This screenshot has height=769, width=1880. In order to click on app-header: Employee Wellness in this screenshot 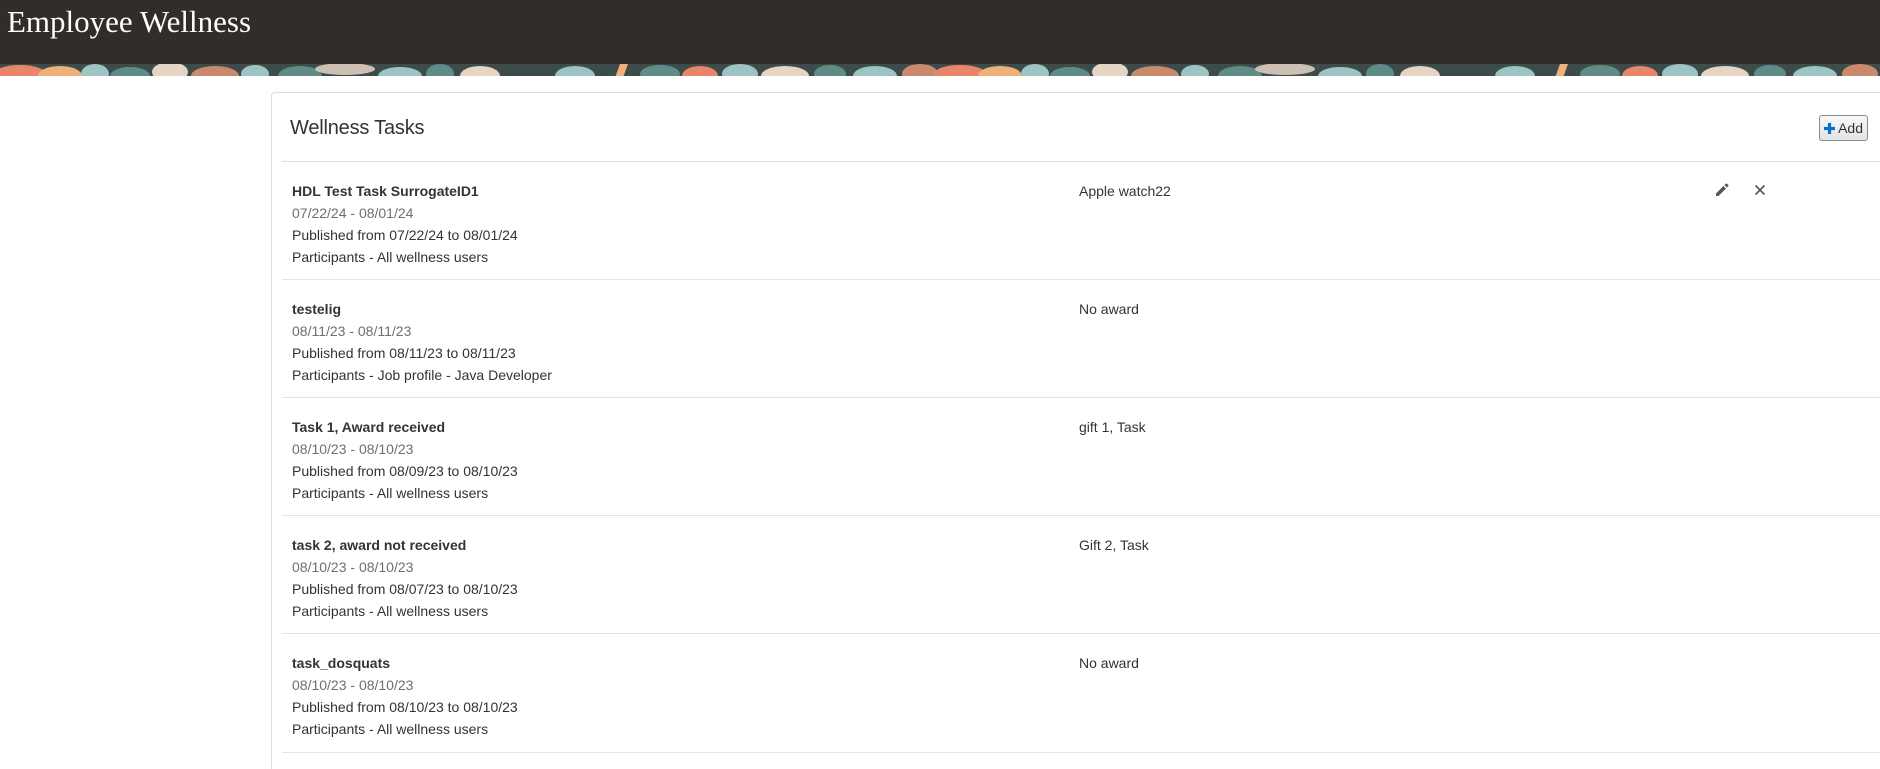, I will do `click(940, 32)`.